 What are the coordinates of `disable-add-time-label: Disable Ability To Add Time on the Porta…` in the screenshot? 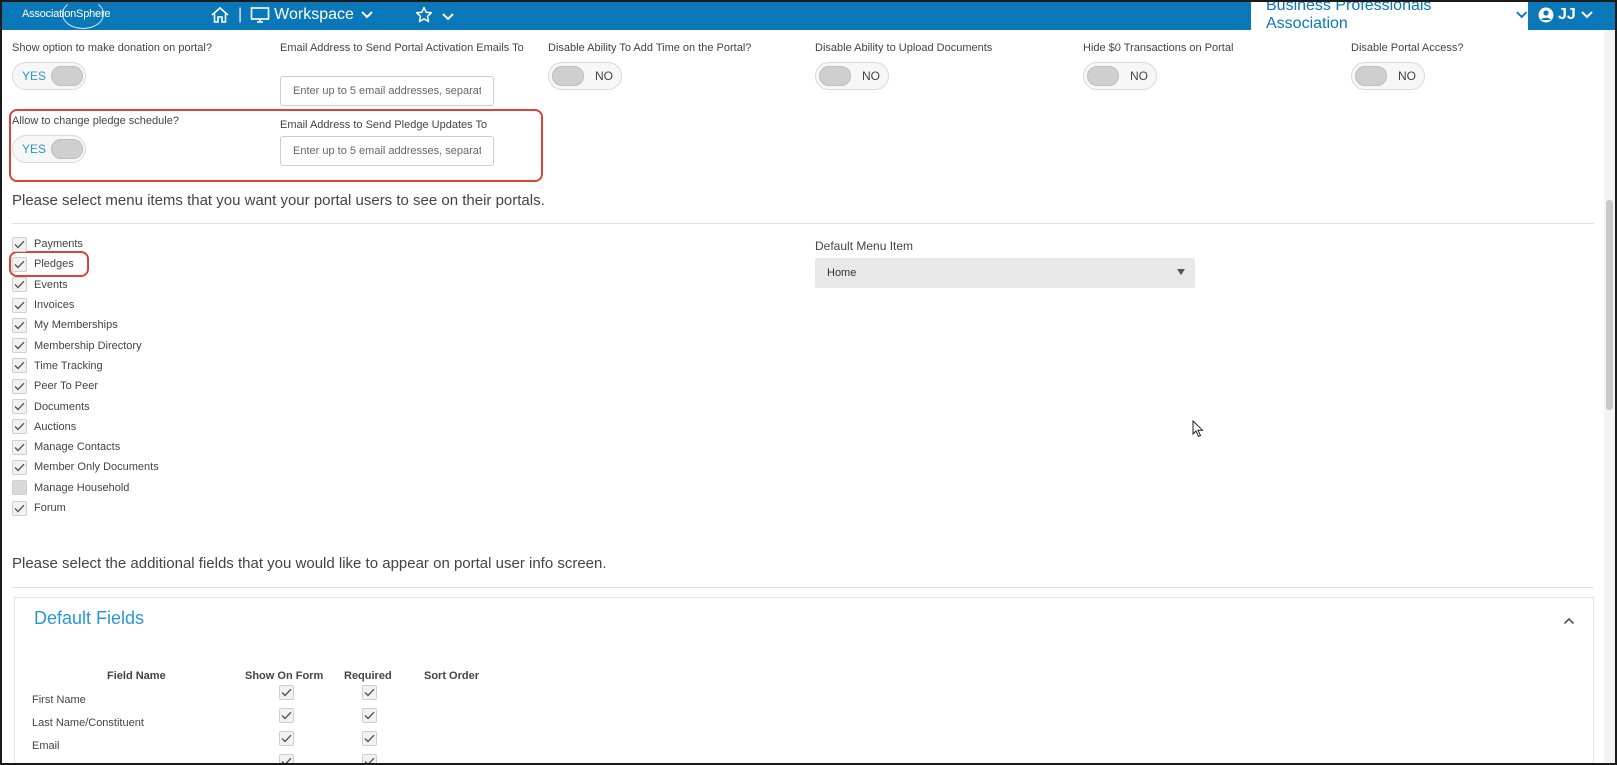 It's located at (650, 48).